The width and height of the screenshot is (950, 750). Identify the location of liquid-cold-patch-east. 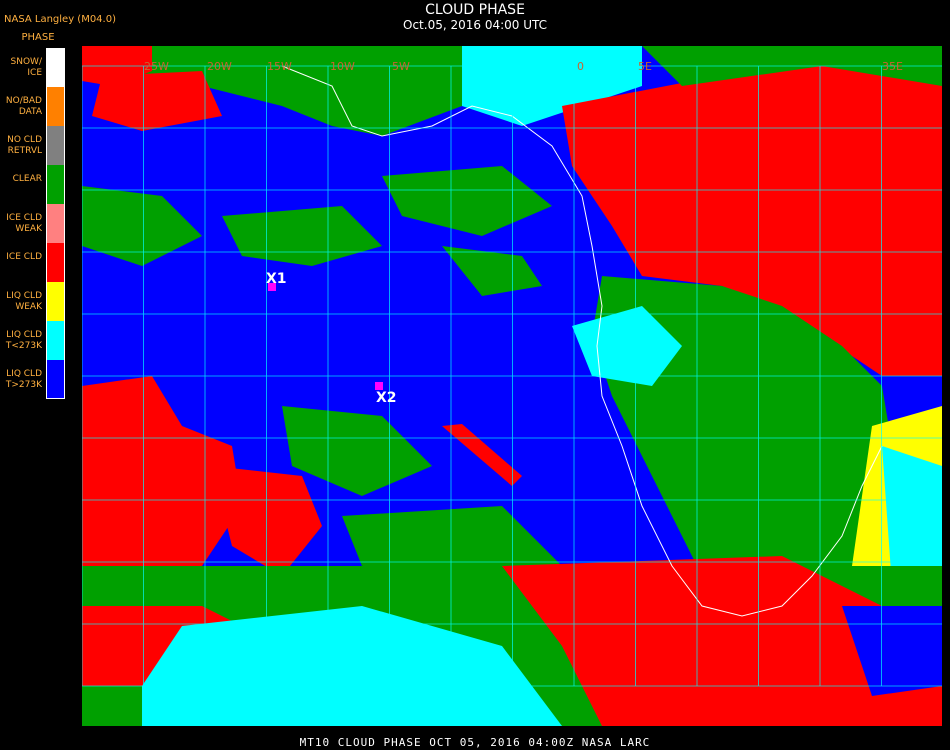
(912, 516).